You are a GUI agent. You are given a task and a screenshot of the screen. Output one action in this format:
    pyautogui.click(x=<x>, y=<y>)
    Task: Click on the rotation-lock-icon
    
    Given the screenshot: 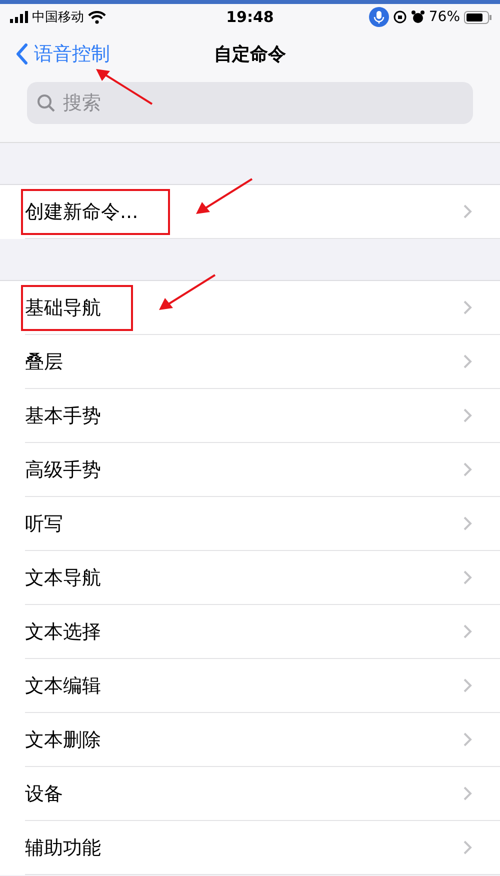 What is the action you would take?
    pyautogui.click(x=399, y=17)
    